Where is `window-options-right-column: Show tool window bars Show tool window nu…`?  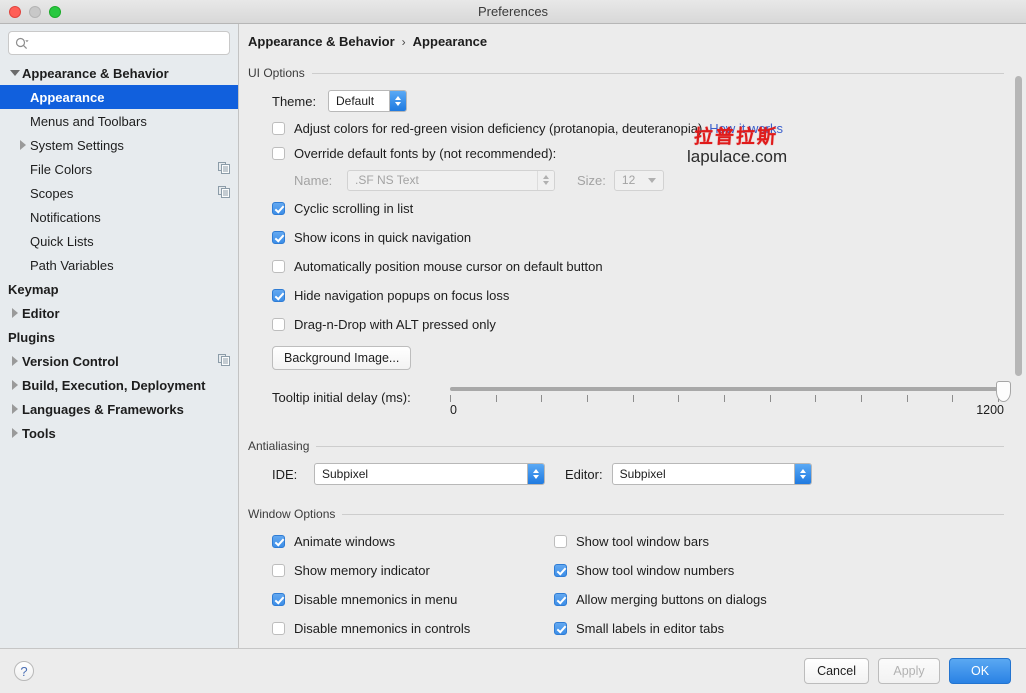
window-options-right-column: Show tool window bars Show tool window nu… is located at coordinates (779, 585).